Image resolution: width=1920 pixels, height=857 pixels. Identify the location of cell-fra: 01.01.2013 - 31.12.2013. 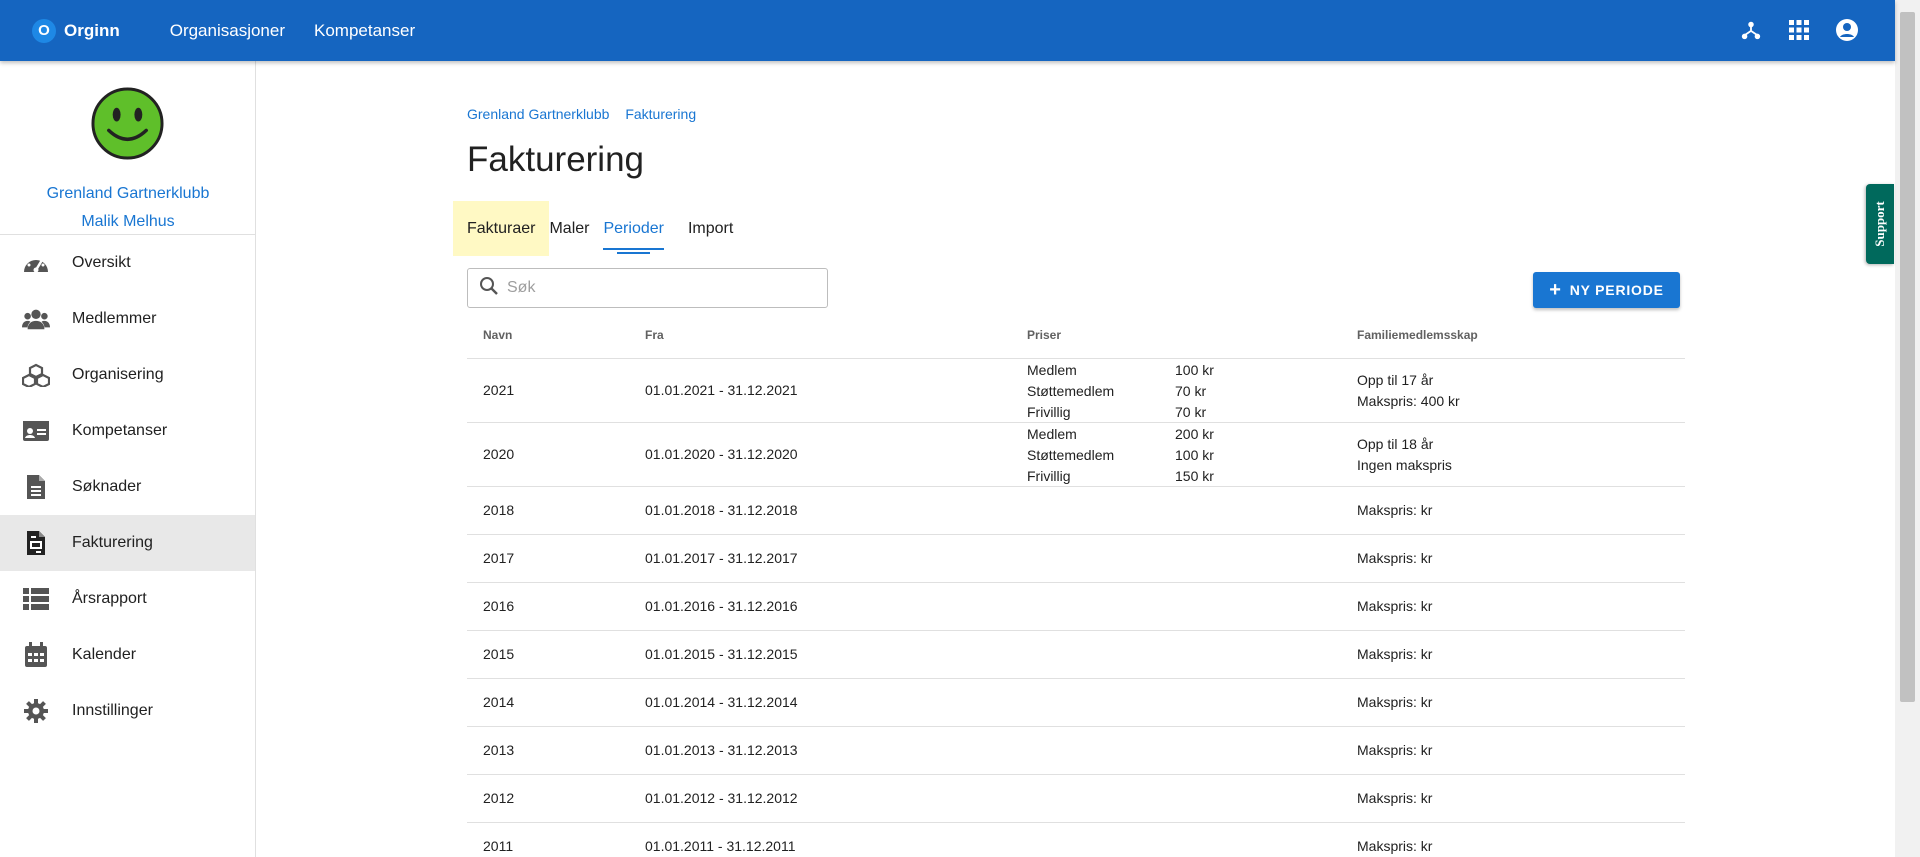
(721, 750).